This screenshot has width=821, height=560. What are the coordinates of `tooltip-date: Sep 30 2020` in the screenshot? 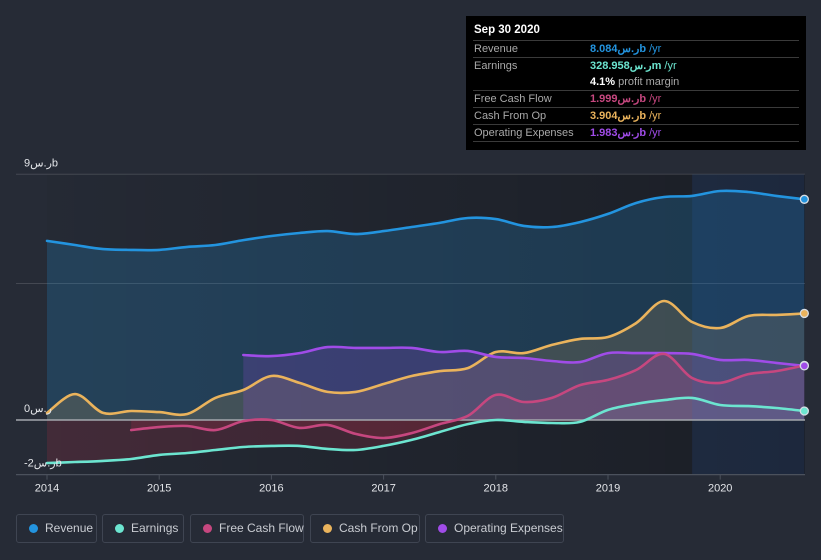 It's located at (507, 30).